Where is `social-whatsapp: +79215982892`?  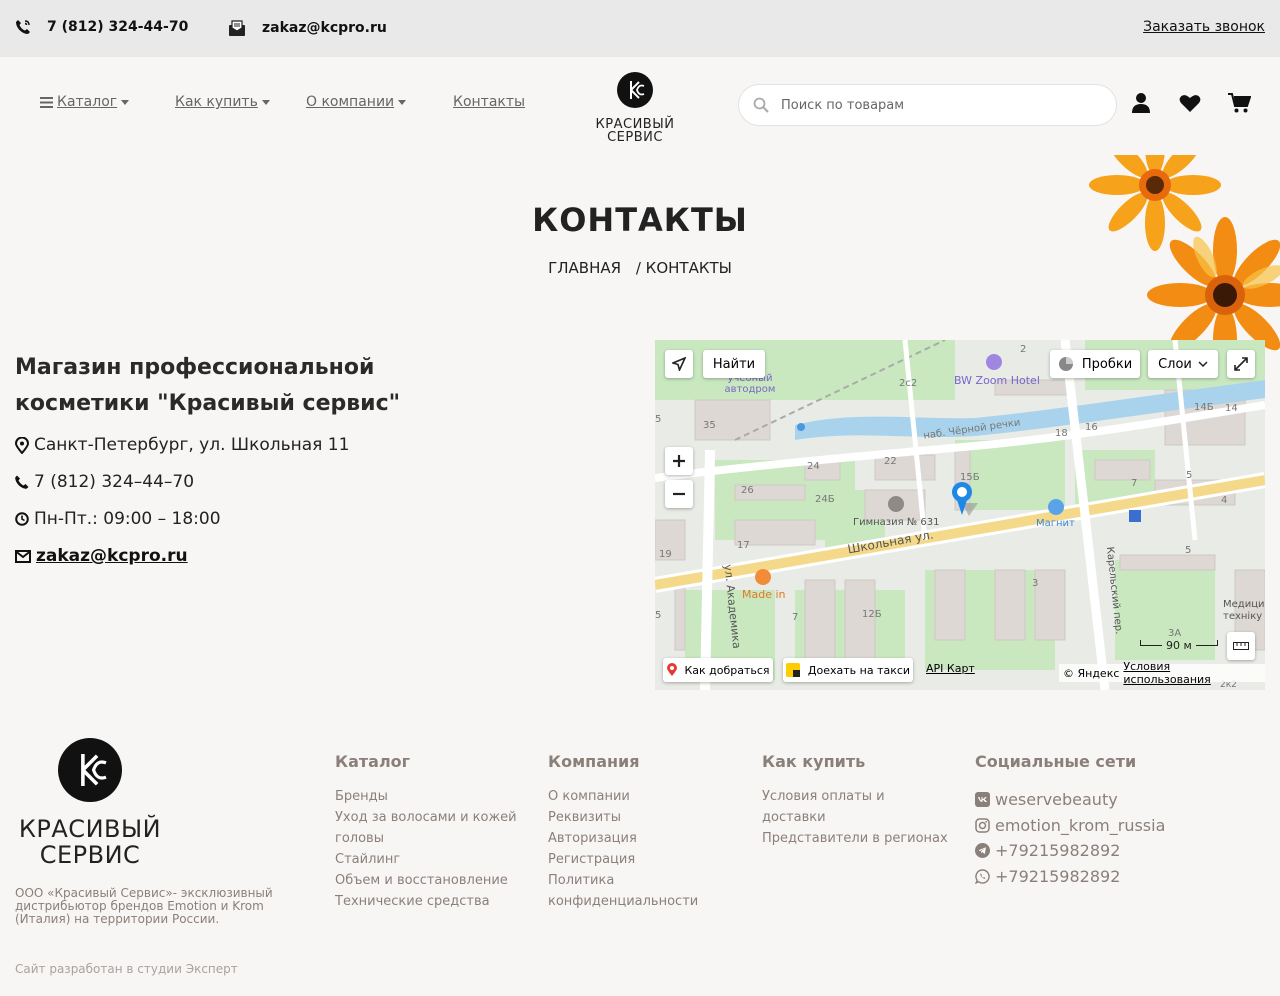 social-whatsapp: +79215982892 is located at coordinates (1070, 877).